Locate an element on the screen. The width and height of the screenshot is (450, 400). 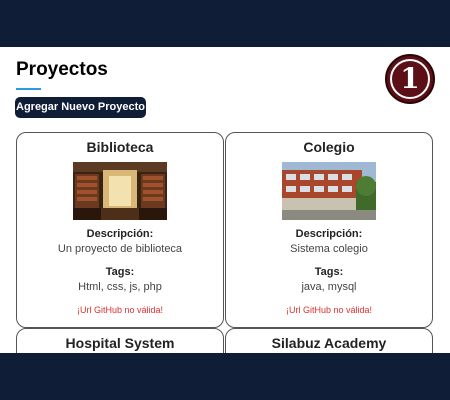
project-card-hospital-system: Hospital System is located at coordinates (120, 340).